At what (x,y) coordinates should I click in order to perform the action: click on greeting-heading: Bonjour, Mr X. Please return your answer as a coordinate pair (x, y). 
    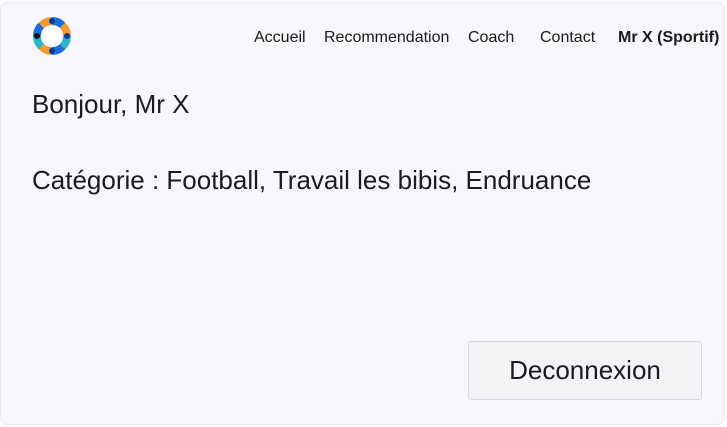
    Looking at the image, I should click on (111, 104).